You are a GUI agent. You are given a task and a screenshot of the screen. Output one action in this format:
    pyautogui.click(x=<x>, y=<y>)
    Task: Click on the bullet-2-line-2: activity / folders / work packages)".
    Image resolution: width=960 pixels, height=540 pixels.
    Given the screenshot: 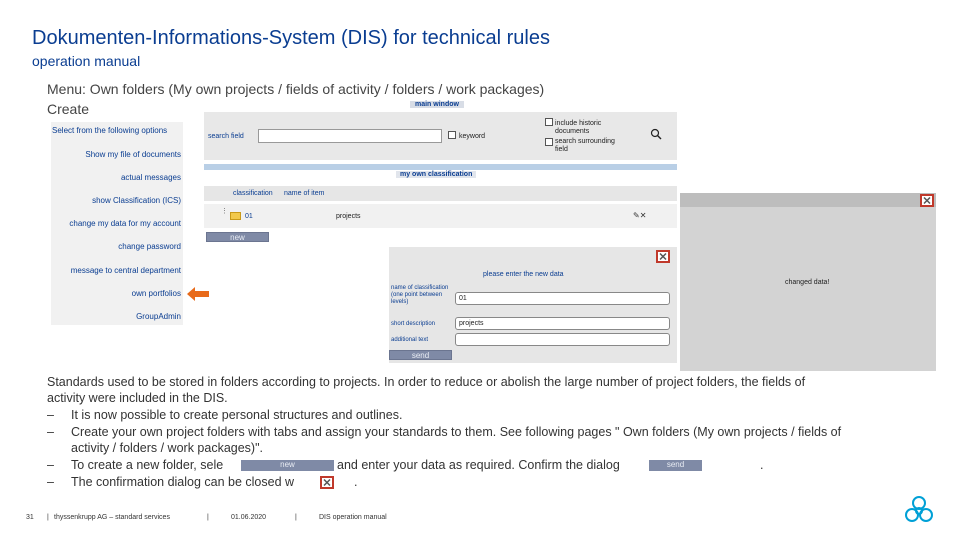 What is the action you would take?
    pyautogui.click(x=167, y=448)
    